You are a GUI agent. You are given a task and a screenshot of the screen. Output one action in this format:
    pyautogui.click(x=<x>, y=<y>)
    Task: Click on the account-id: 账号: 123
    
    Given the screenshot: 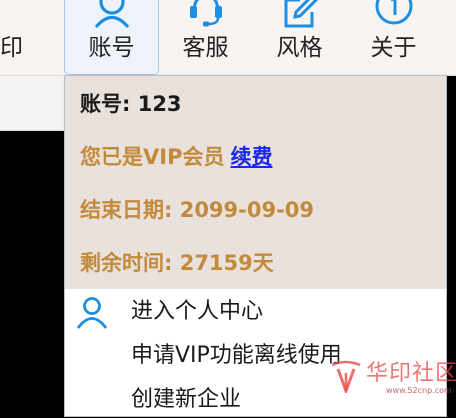 What is the action you would take?
    pyautogui.click(x=131, y=104)
    